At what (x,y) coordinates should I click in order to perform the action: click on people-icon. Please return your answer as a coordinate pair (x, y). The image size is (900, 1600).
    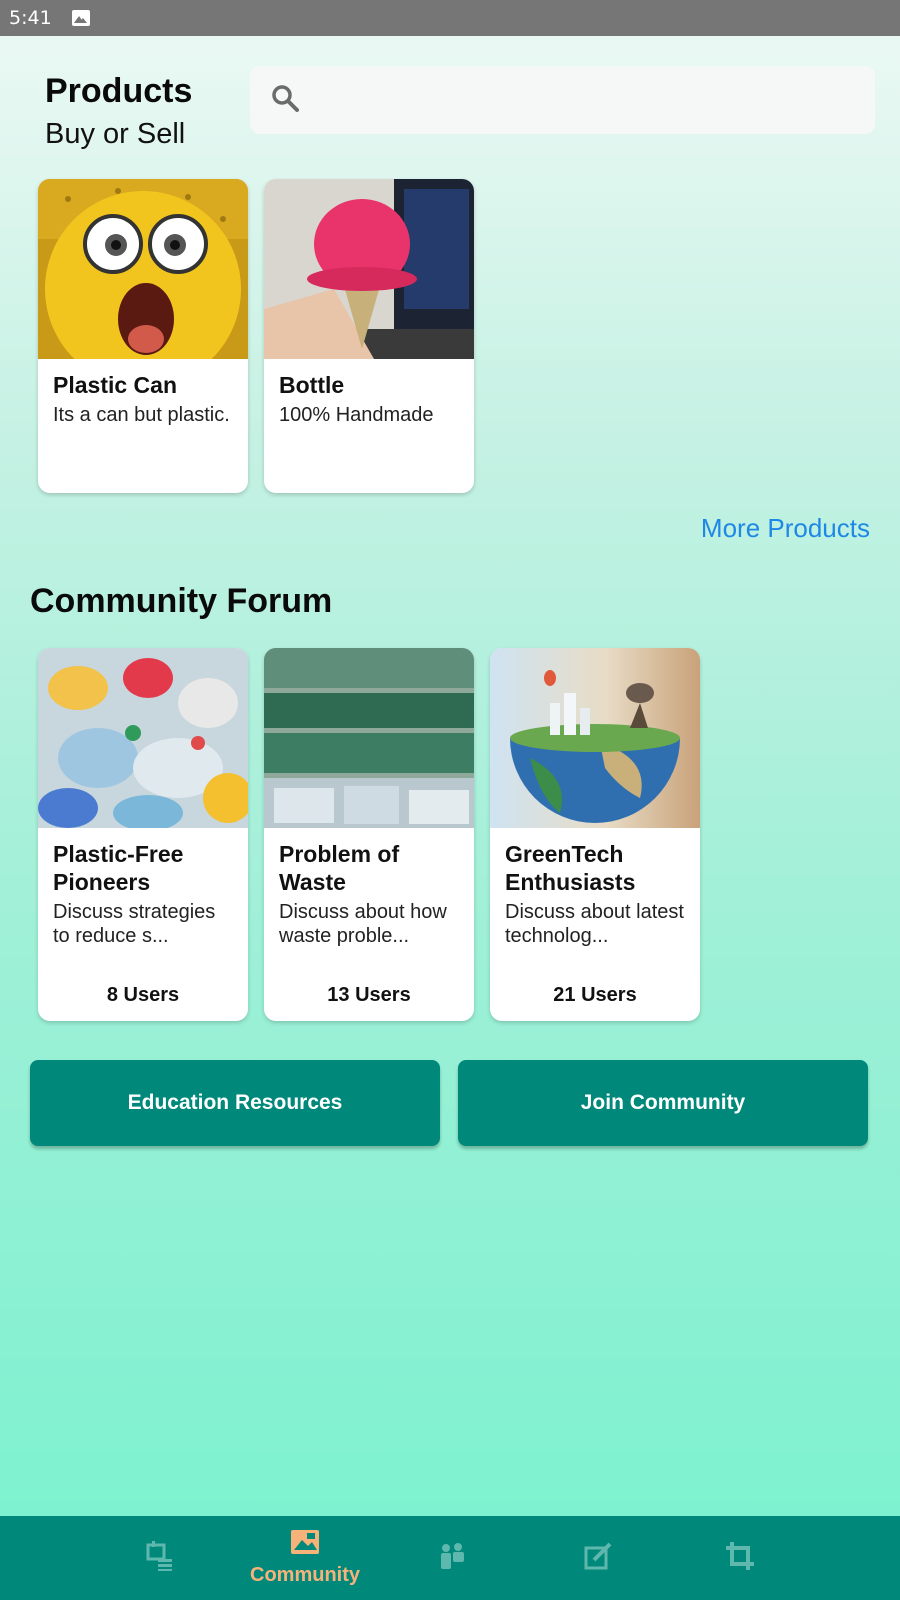
    Looking at the image, I should click on (452, 1558).